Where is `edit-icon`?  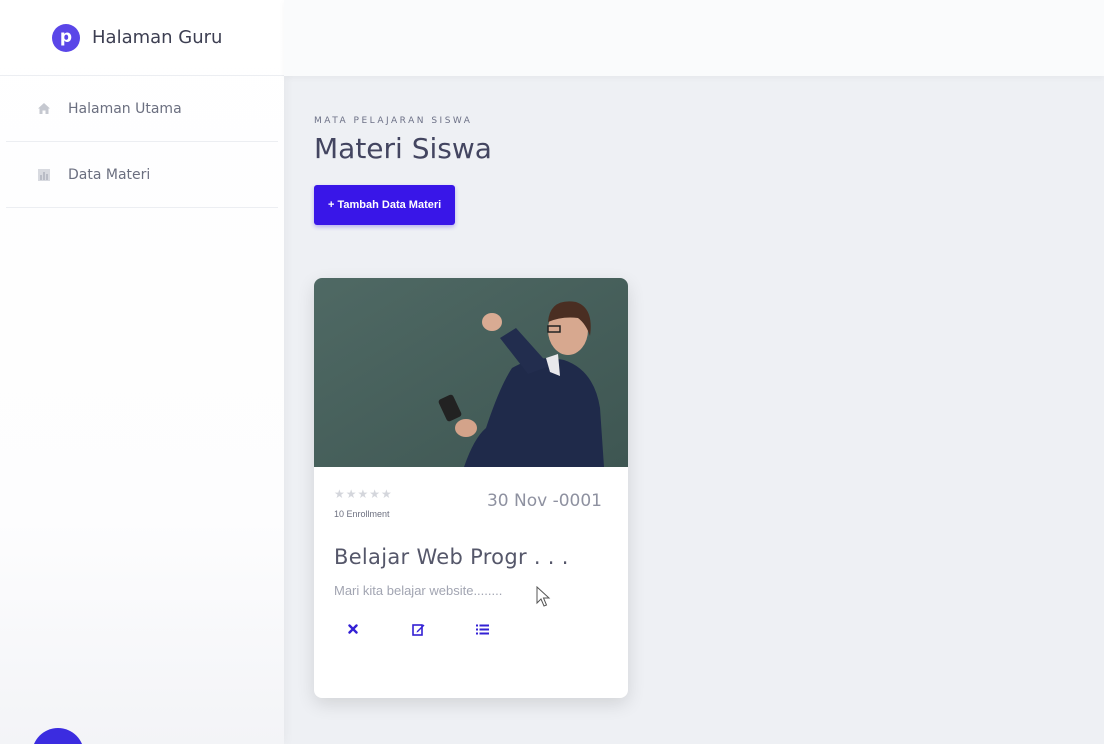 edit-icon is located at coordinates (429, 629).